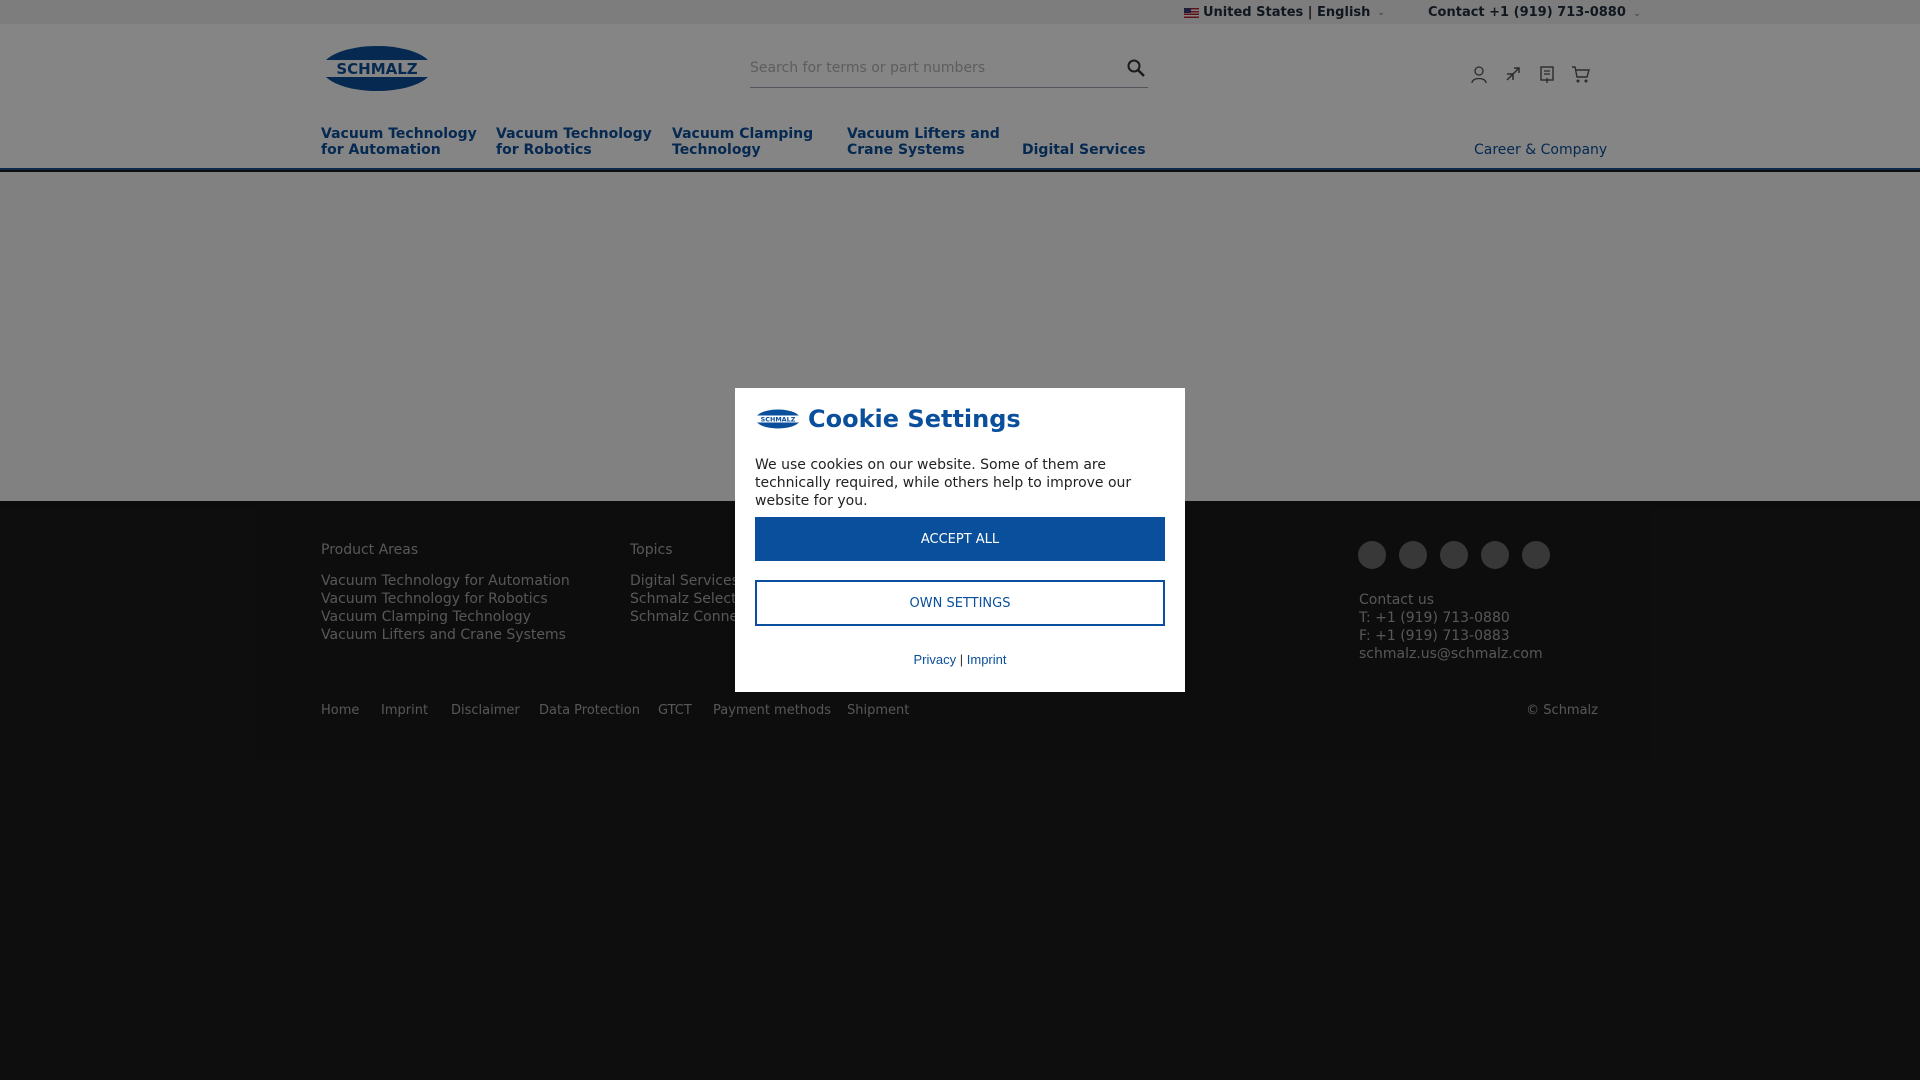 The image size is (1920, 1080). What do you see at coordinates (987, 659) in the screenshot?
I see `imprint-link: Imprint` at bounding box center [987, 659].